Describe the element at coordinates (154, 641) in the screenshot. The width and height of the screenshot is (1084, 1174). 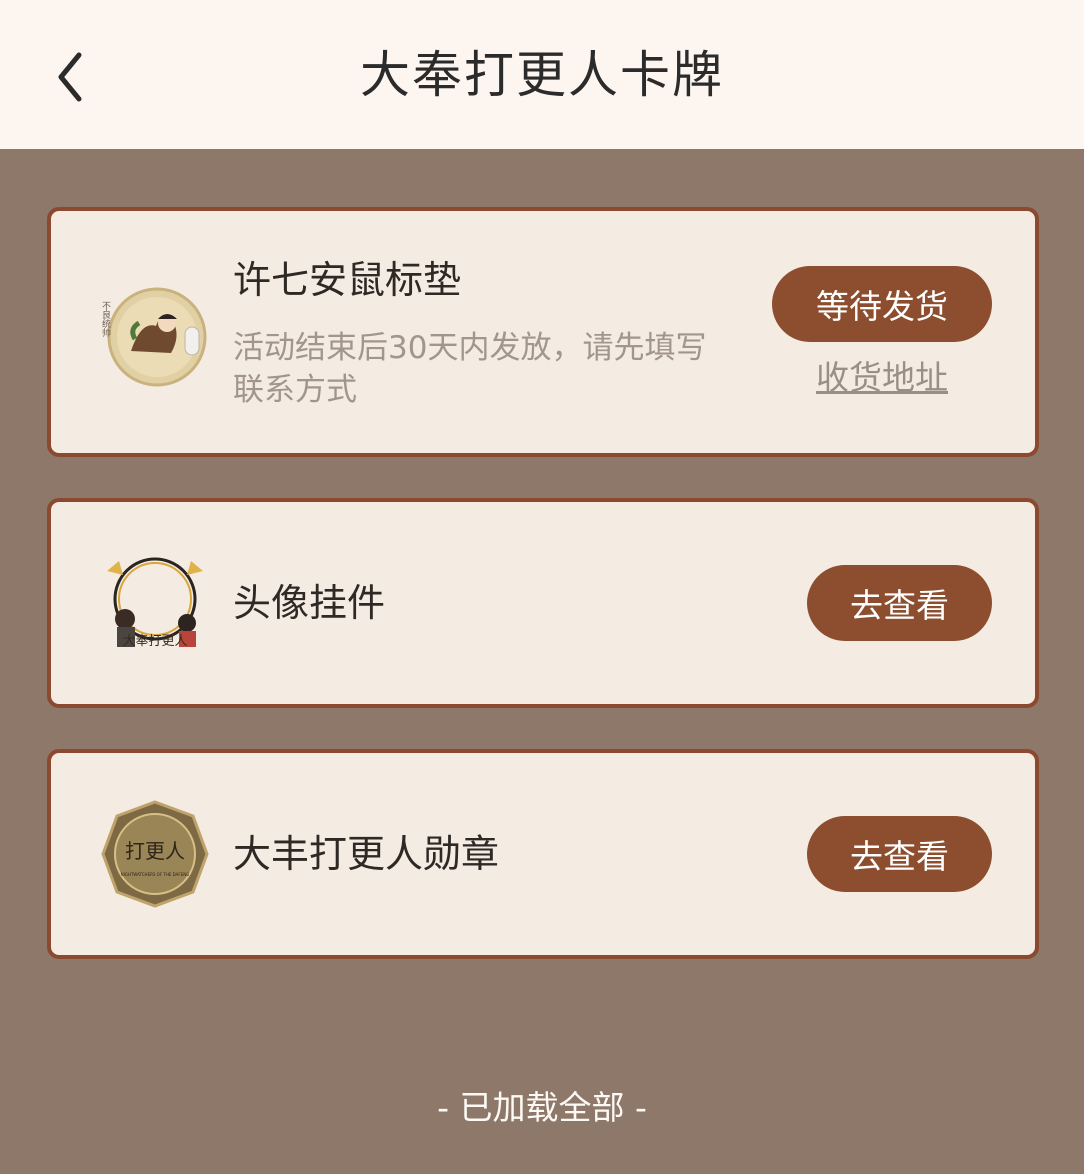
I see `svg-text: 大奉打更人` at that location.